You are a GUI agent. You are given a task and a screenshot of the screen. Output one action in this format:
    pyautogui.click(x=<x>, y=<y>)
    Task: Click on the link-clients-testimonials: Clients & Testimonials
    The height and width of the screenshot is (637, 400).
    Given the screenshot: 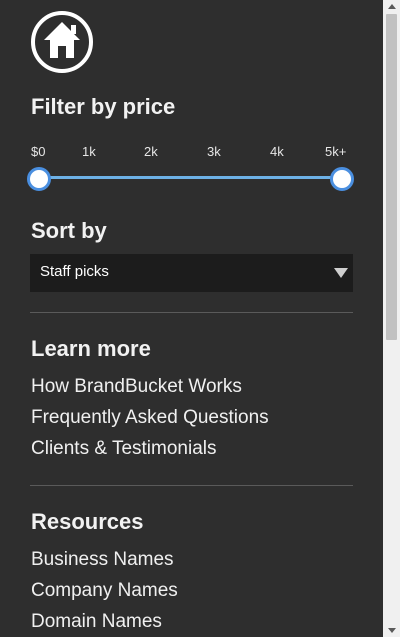 What is the action you would take?
    pyautogui.click(x=124, y=449)
    